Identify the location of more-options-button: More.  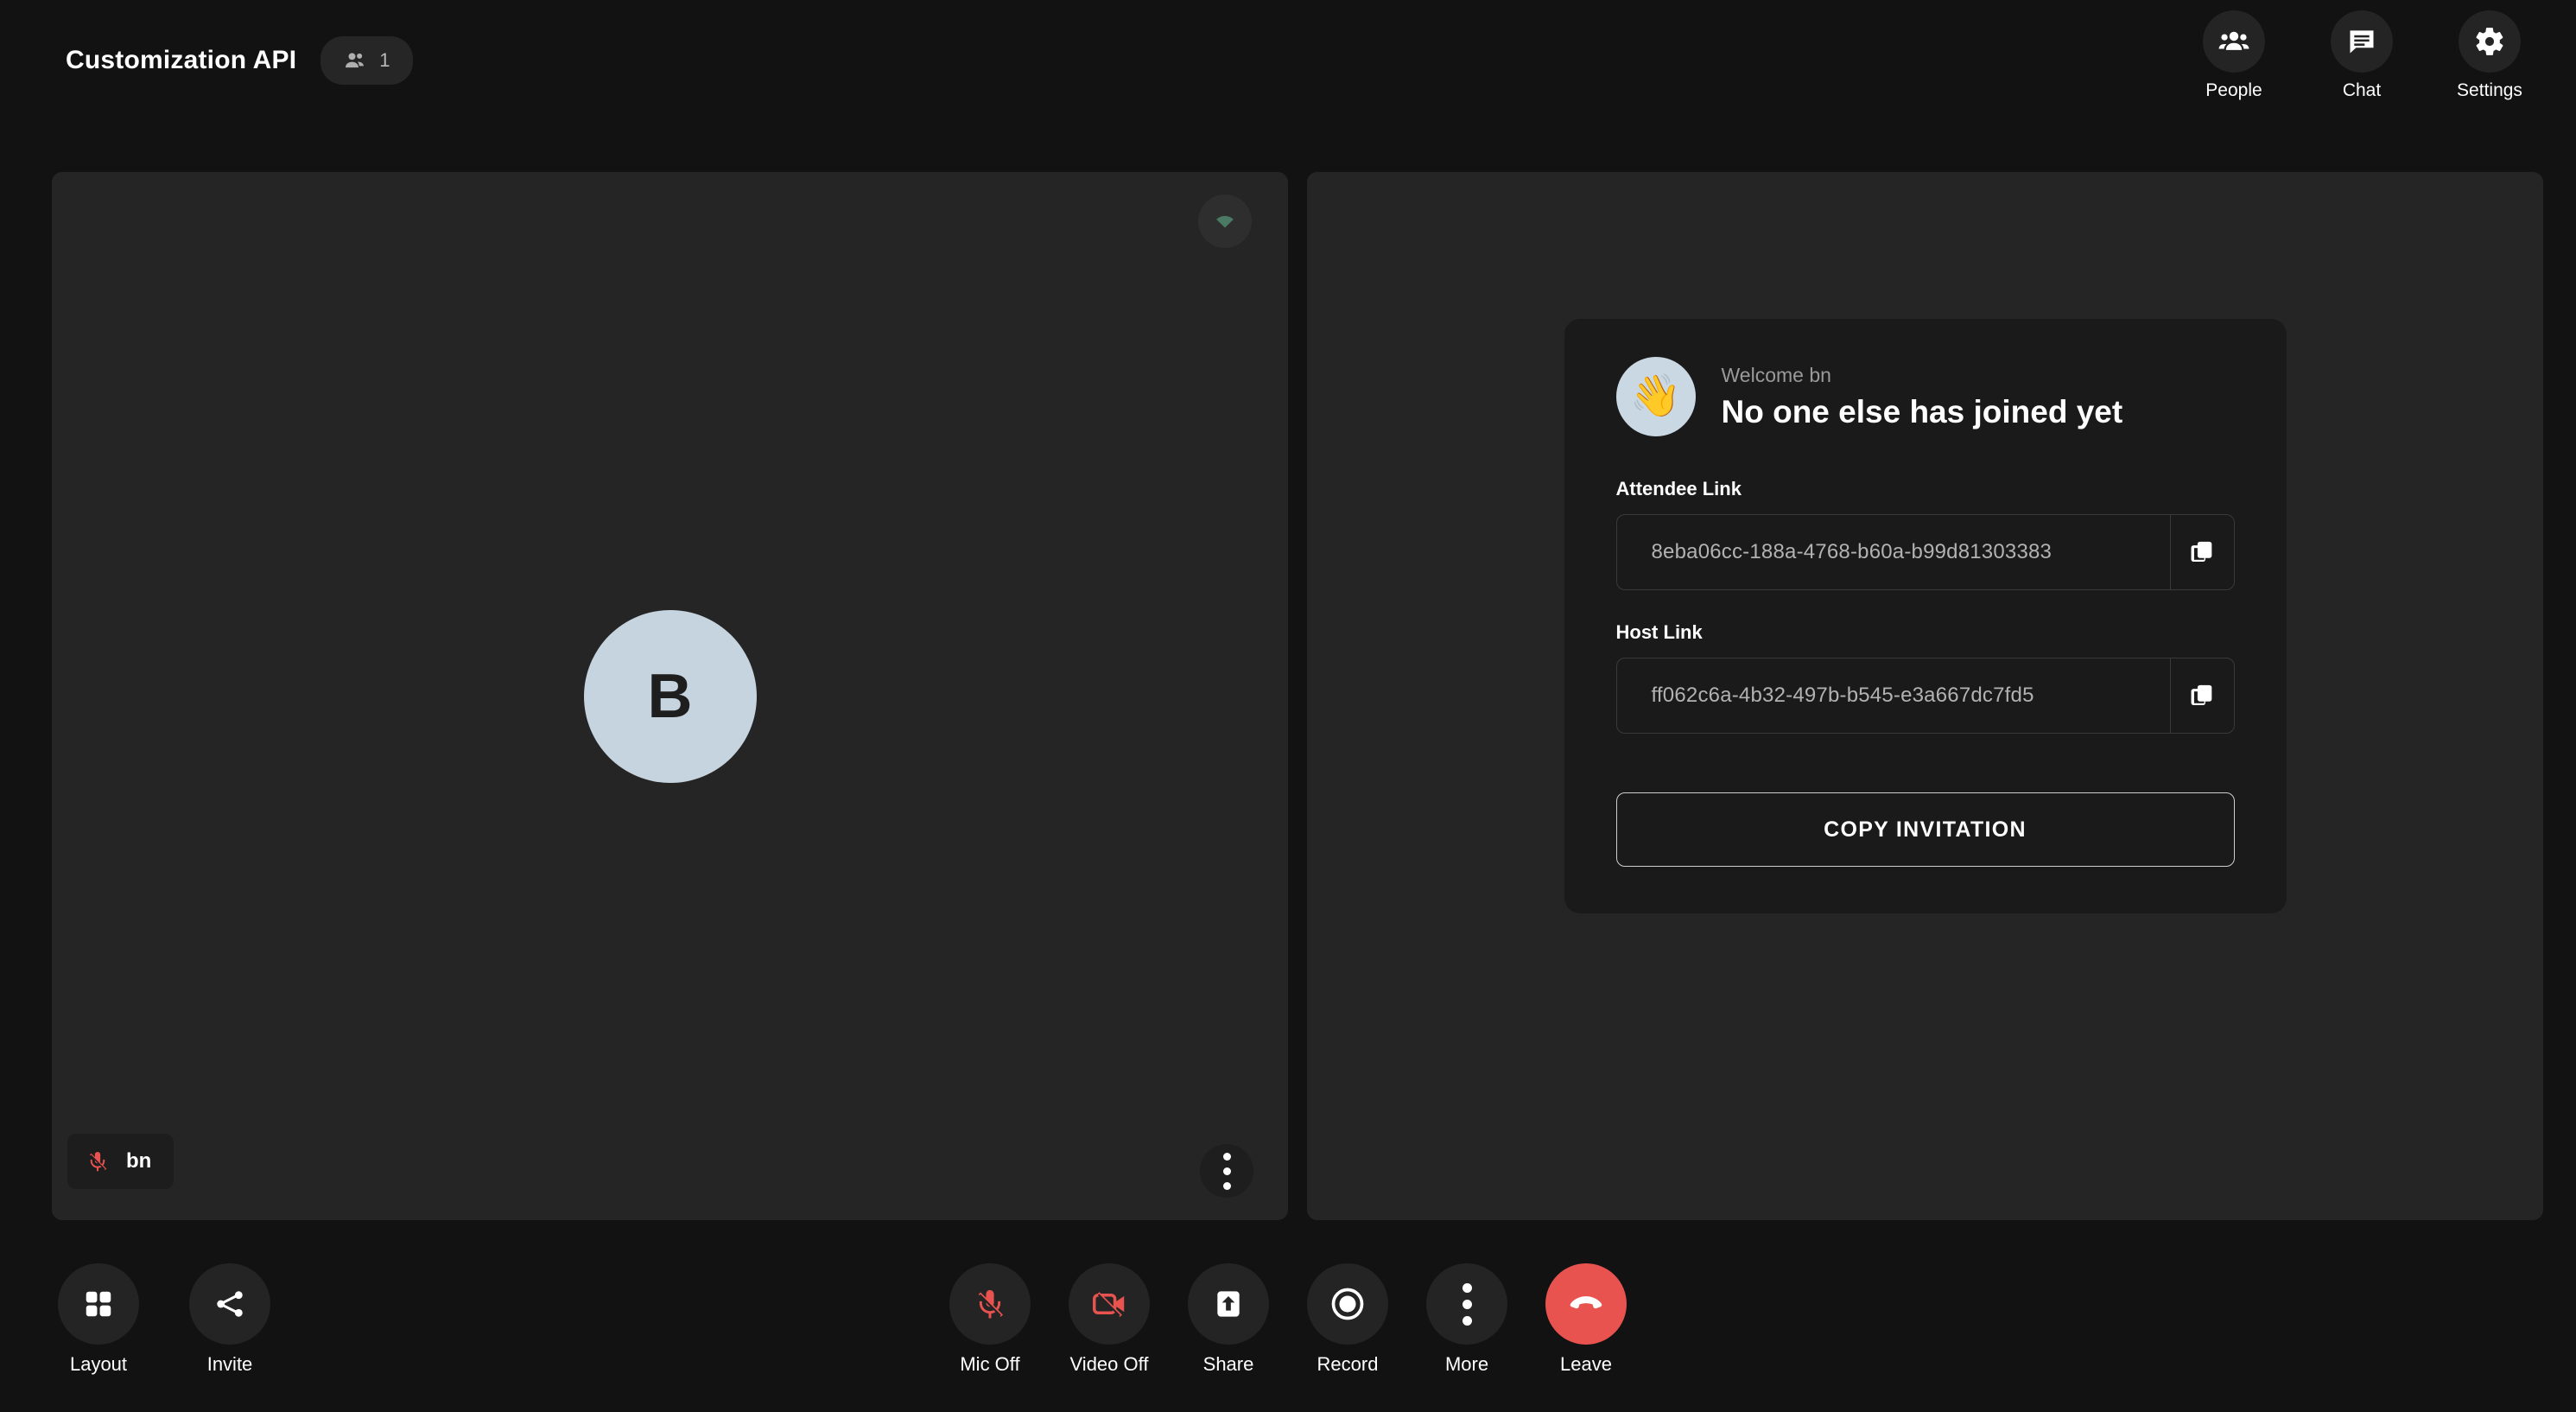
(1467, 1319).